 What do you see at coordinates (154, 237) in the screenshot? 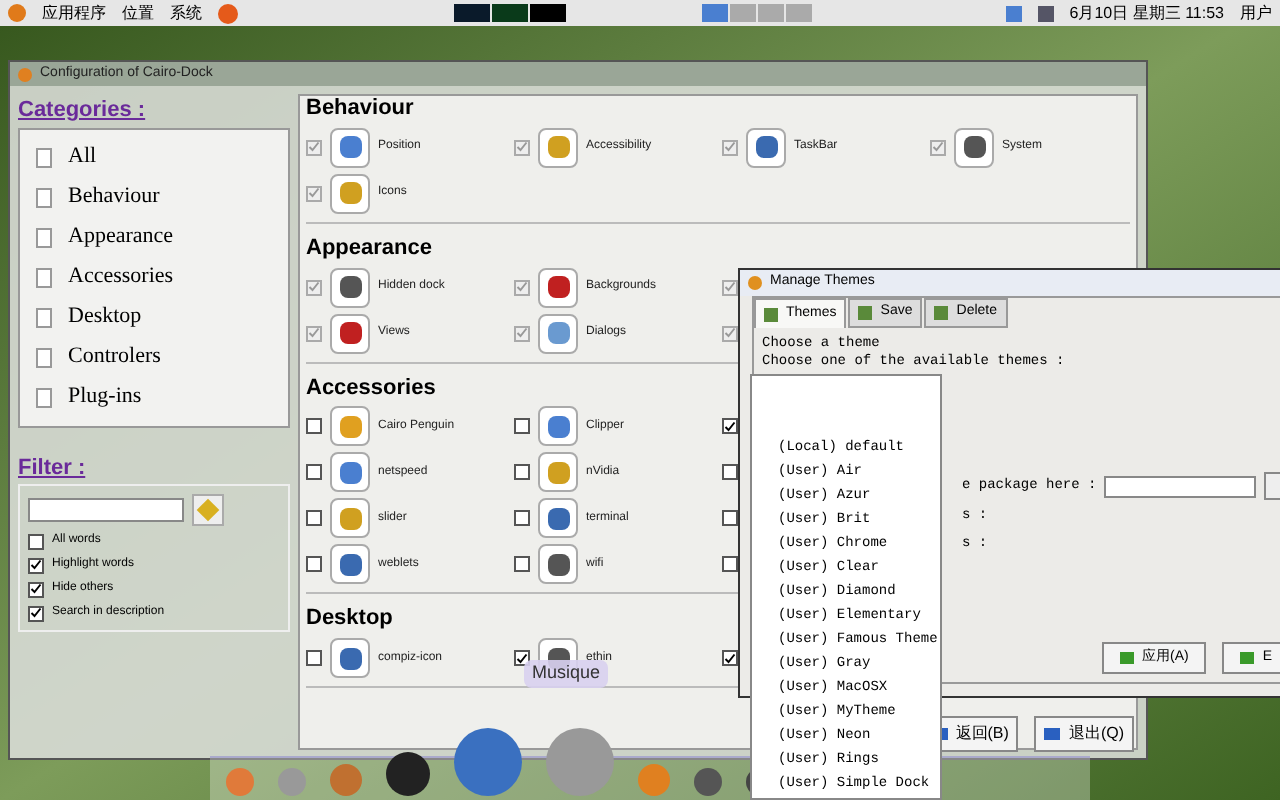
I see `category-item: Appearance` at bounding box center [154, 237].